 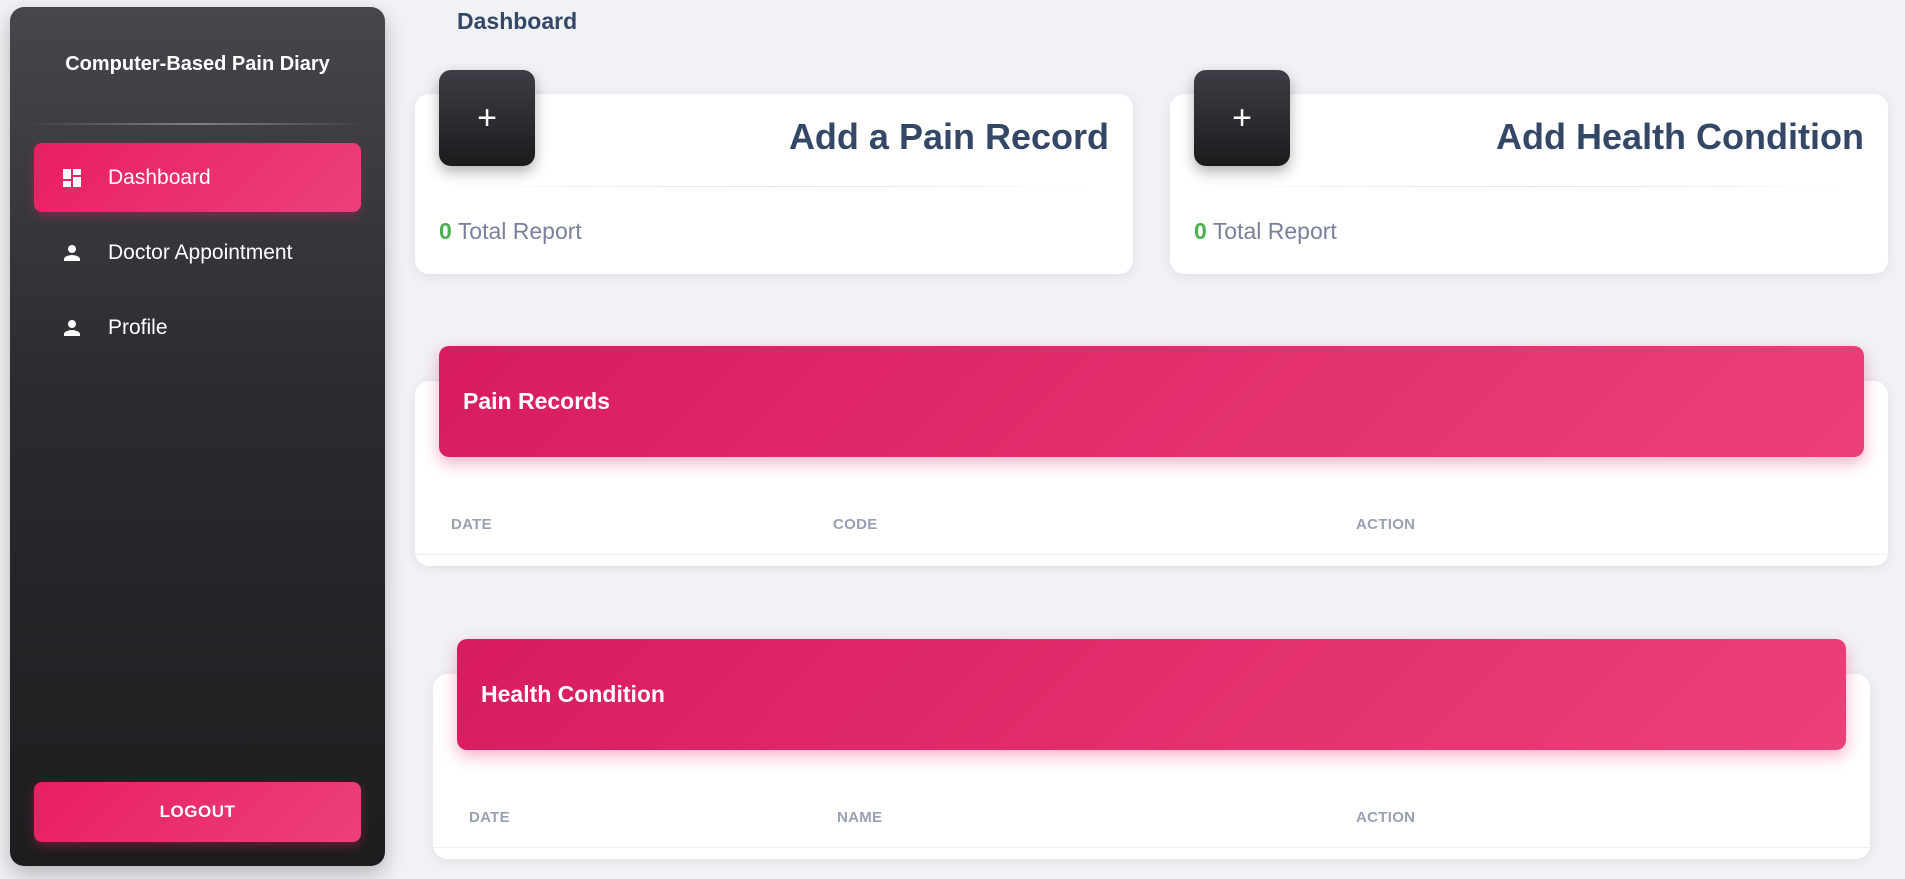 What do you see at coordinates (197, 812) in the screenshot?
I see `logout-button: LOGOUT` at bounding box center [197, 812].